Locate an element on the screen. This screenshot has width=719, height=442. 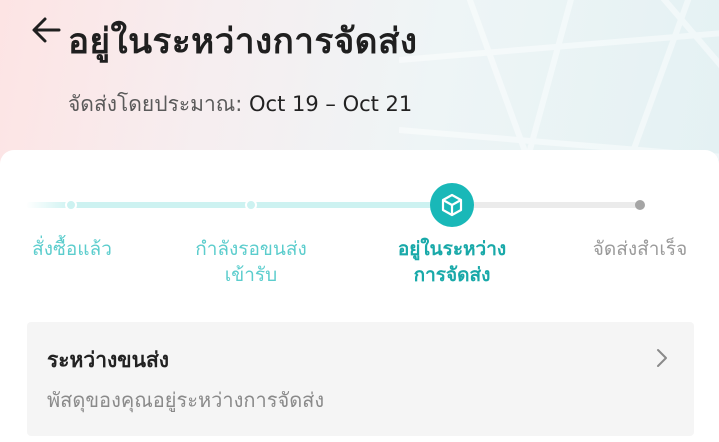
step-label-awaiting-pickup-line1: กำลังรอขนส่ง is located at coordinates (251, 249).